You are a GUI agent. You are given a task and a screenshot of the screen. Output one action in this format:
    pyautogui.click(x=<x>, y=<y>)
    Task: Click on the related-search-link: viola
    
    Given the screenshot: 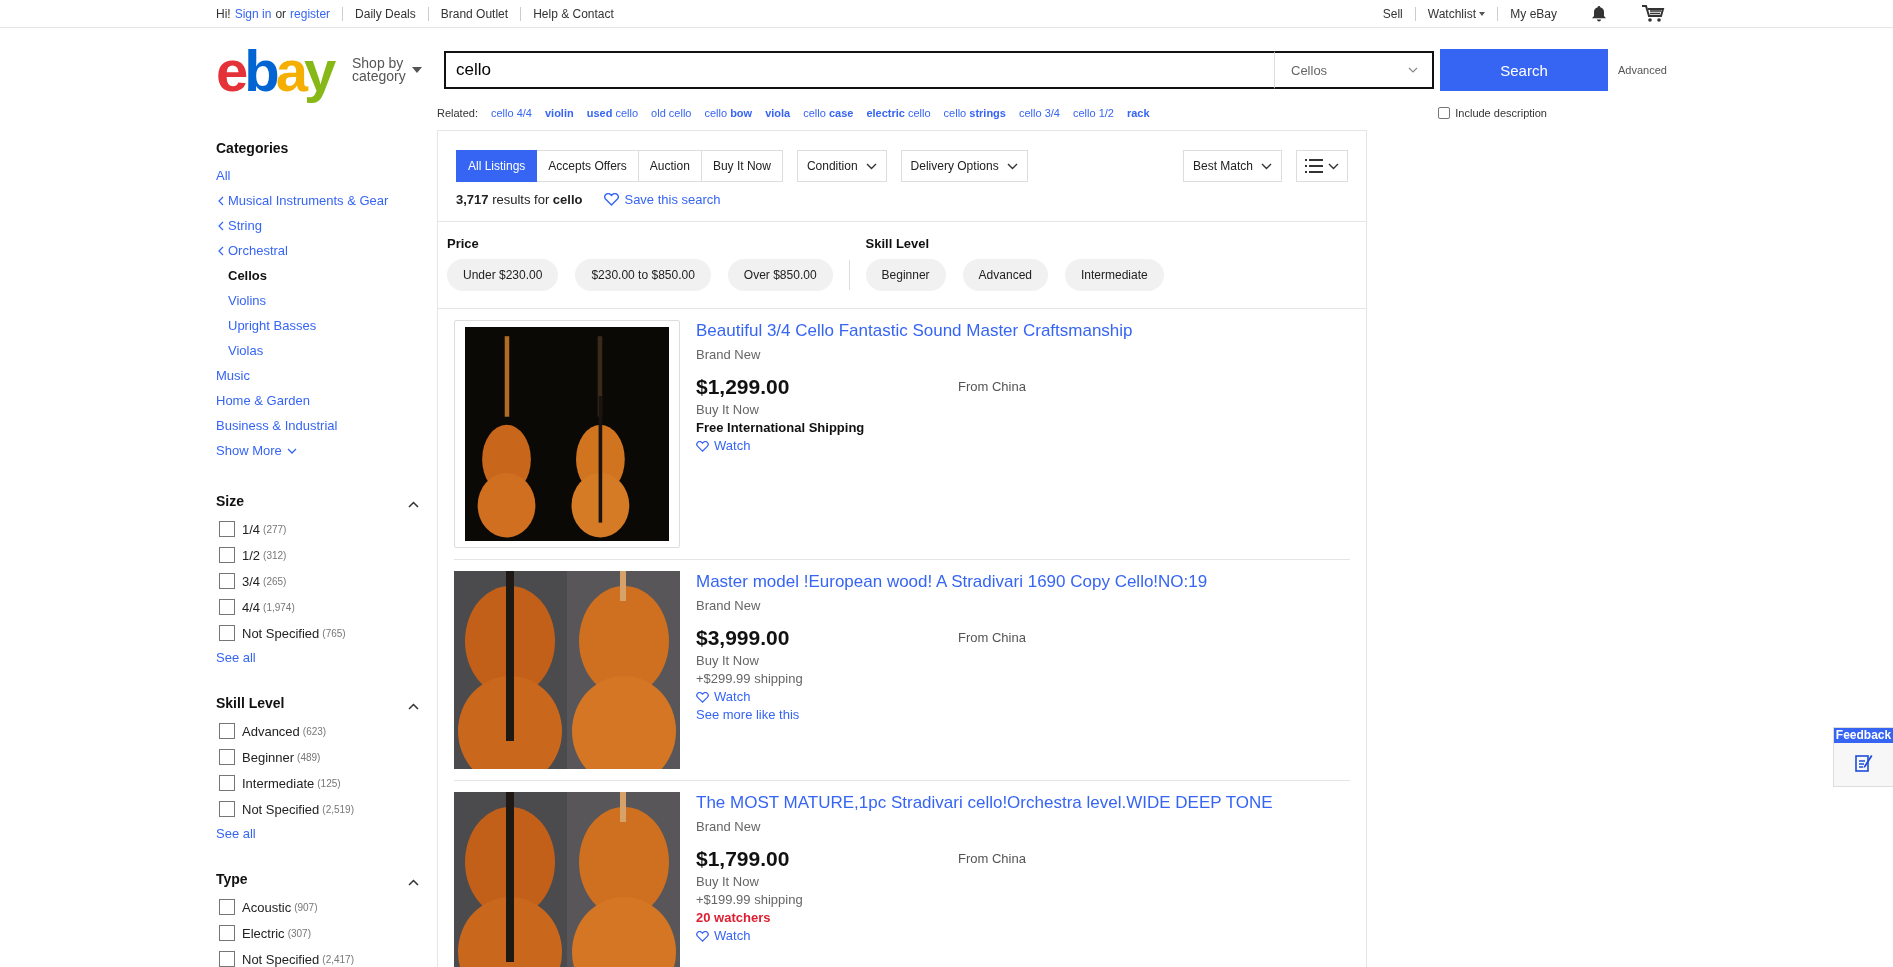 What is the action you would take?
    pyautogui.click(x=778, y=113)
    